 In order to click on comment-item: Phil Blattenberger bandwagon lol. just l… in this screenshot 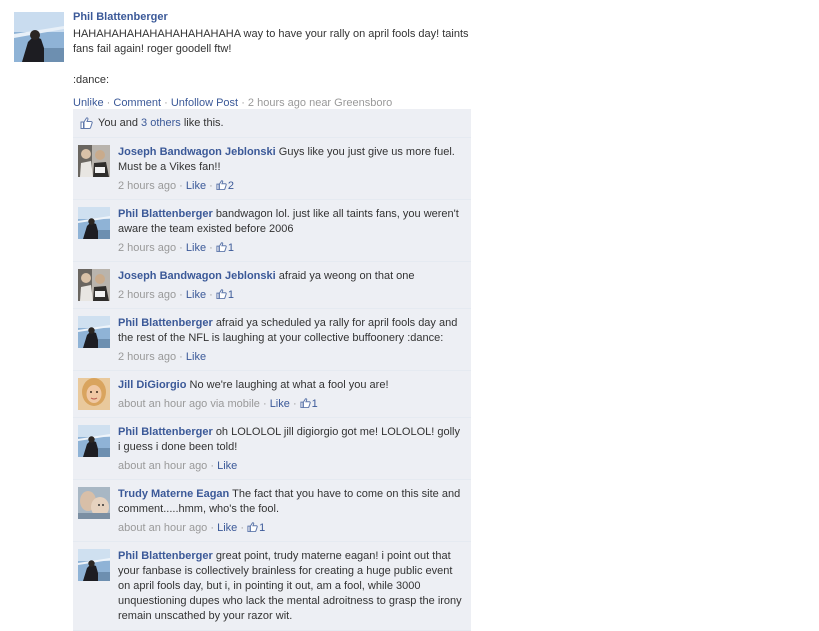, I will do `click(272, 231)`.